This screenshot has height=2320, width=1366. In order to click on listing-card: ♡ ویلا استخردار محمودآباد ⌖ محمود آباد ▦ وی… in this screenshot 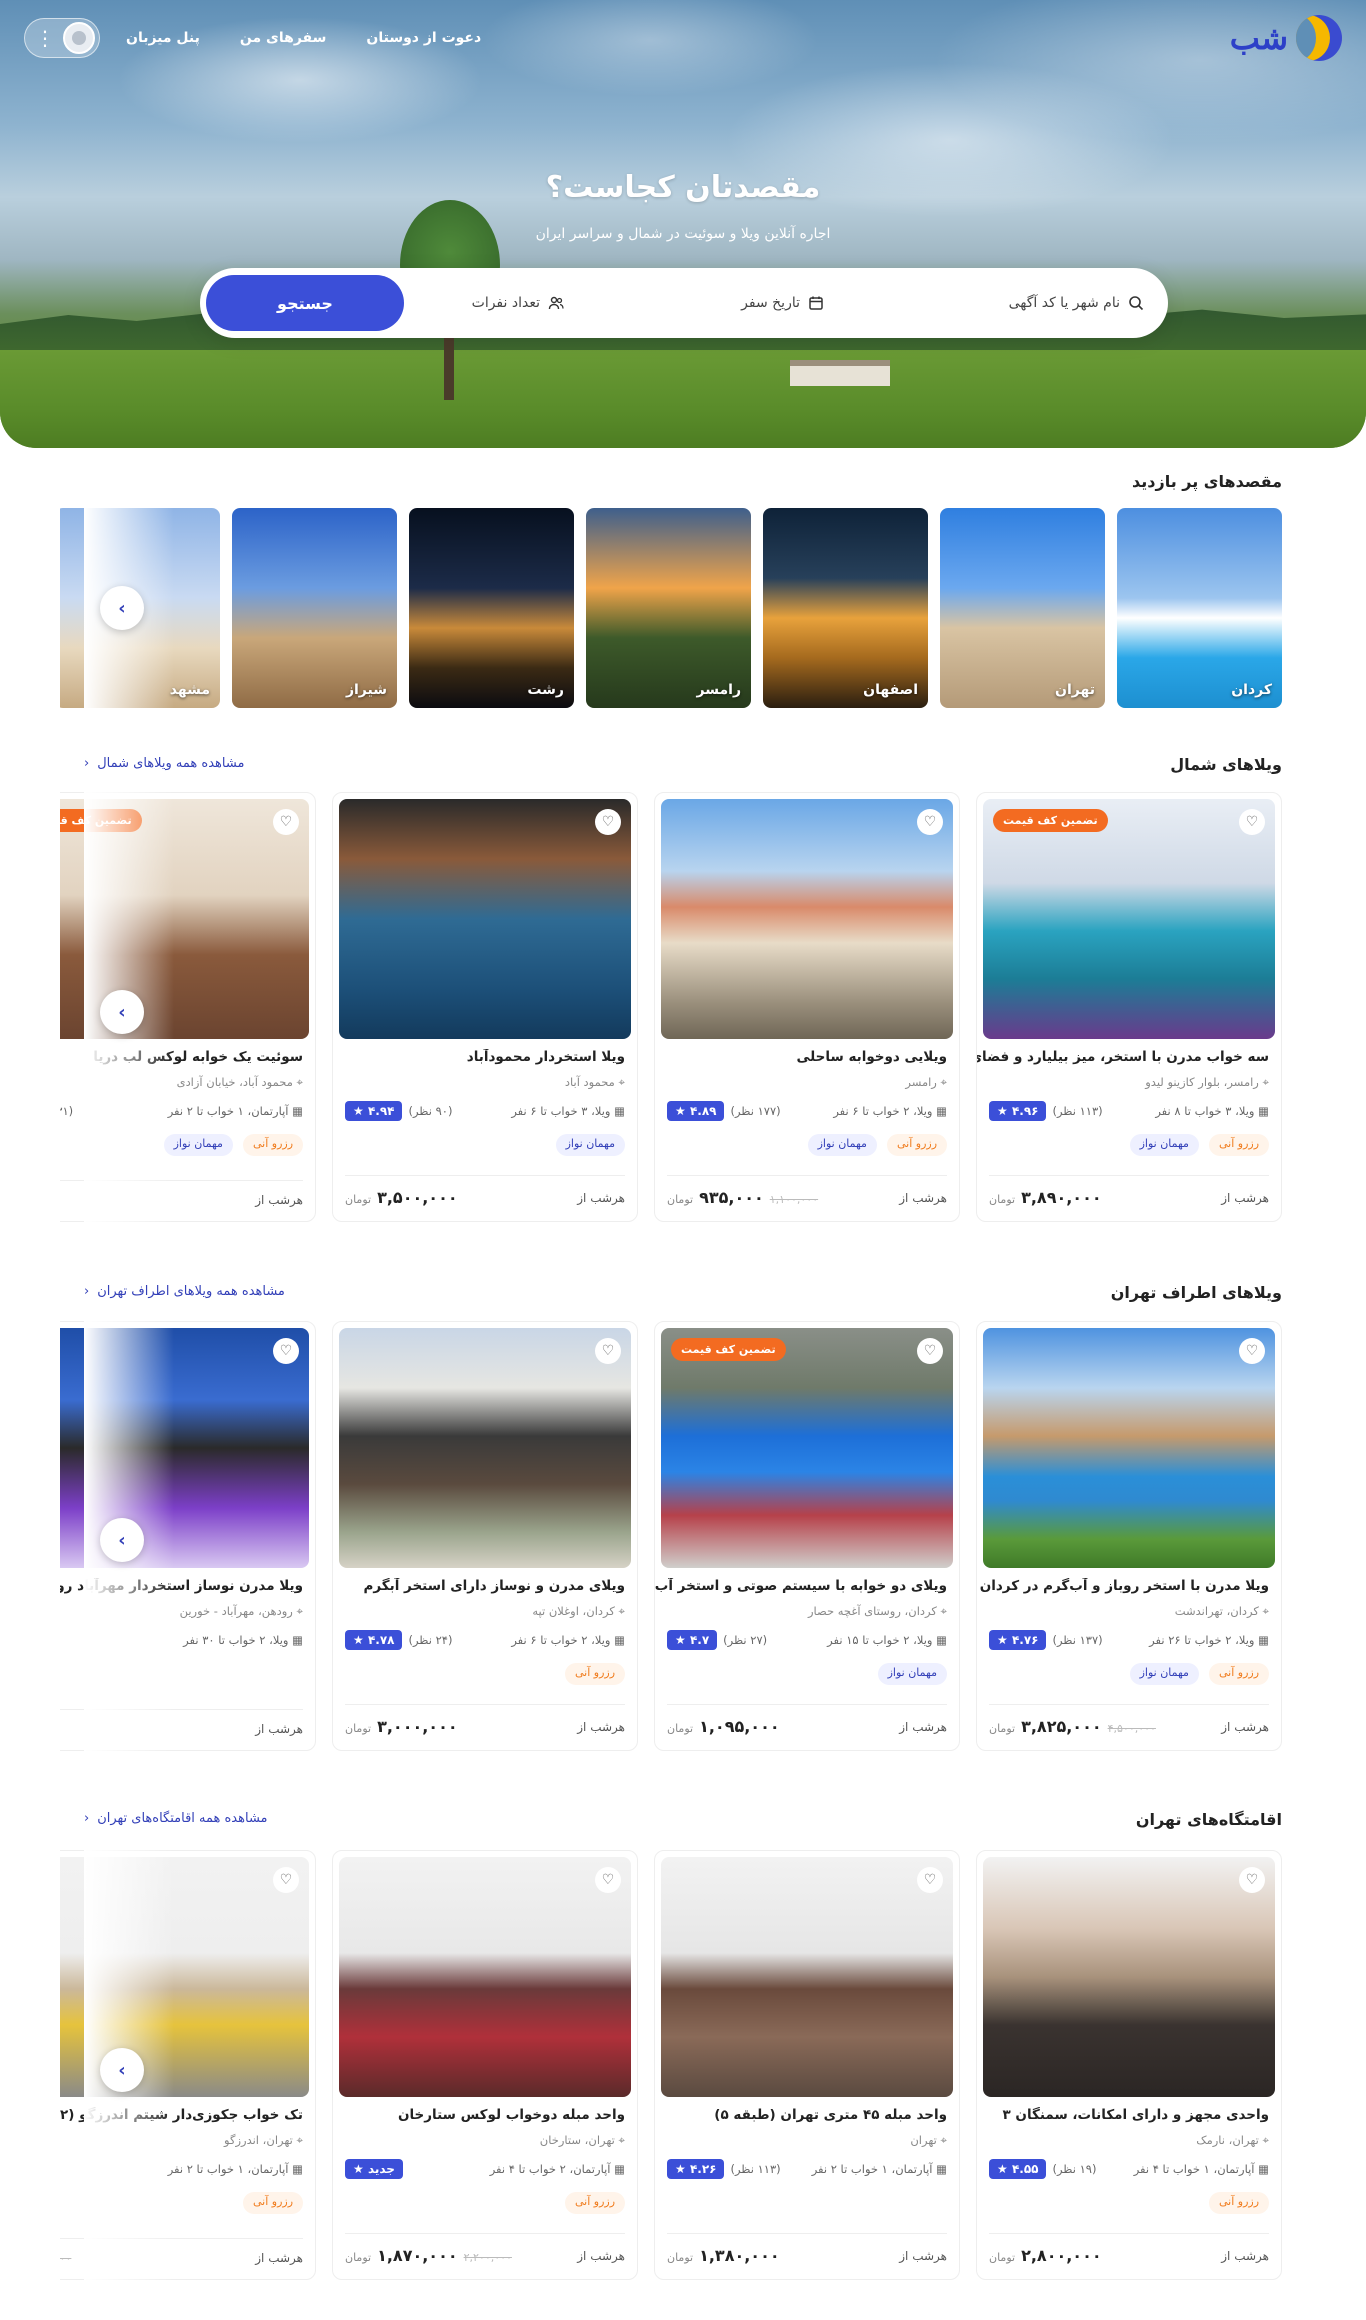, I will do `click(485, 1007)`.